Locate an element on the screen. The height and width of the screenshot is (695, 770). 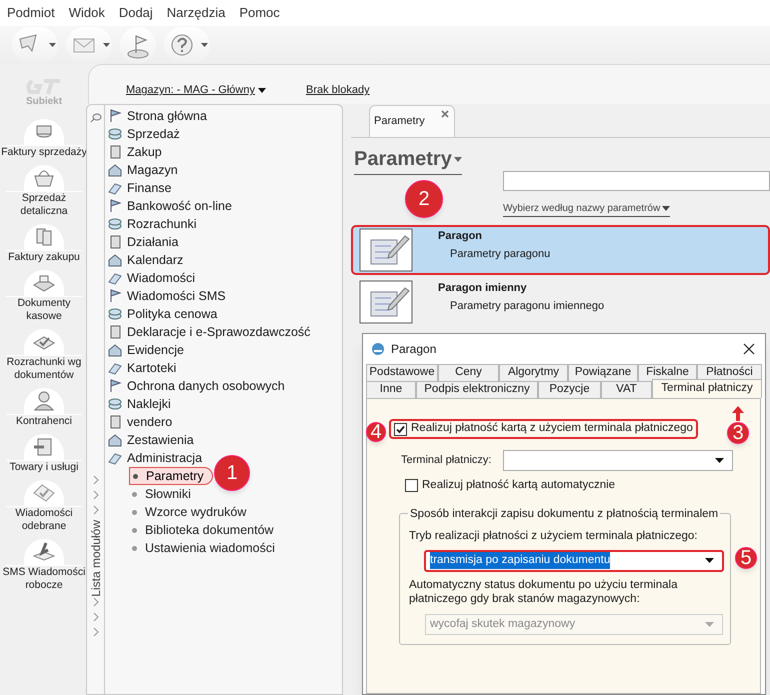
field-label: Terminal płatniczy: is located at coordinates (446, 460).